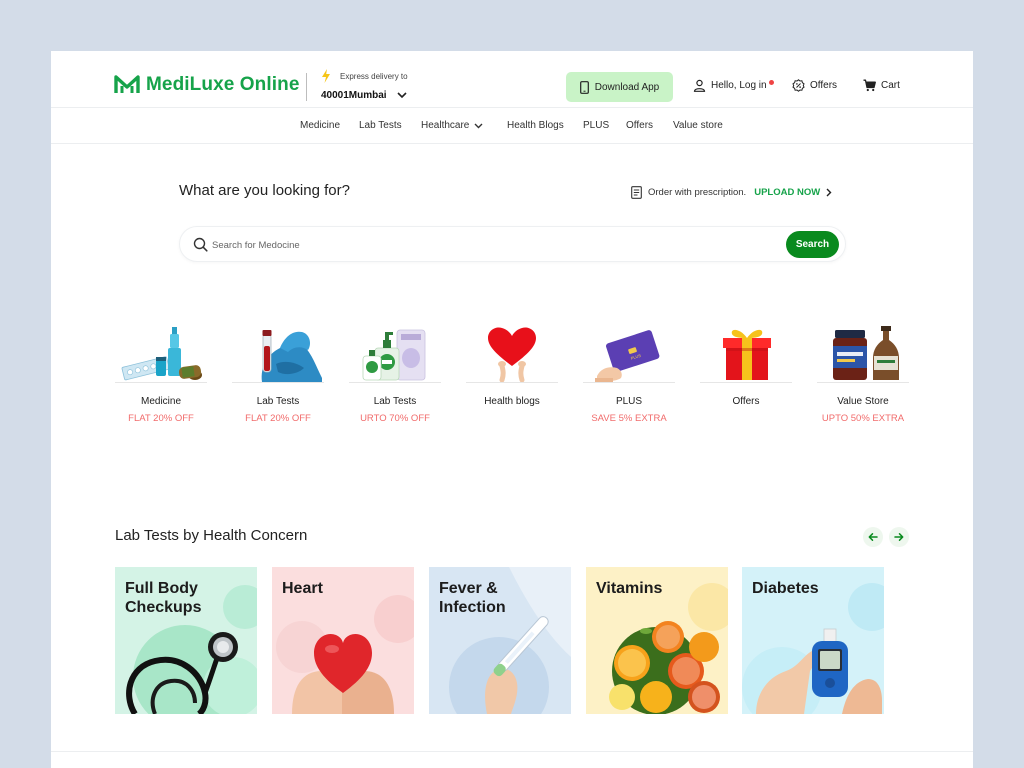 This screenshot has width=1024, height=768. I want to click on concern-title: Vitamins, so click(629, 588).